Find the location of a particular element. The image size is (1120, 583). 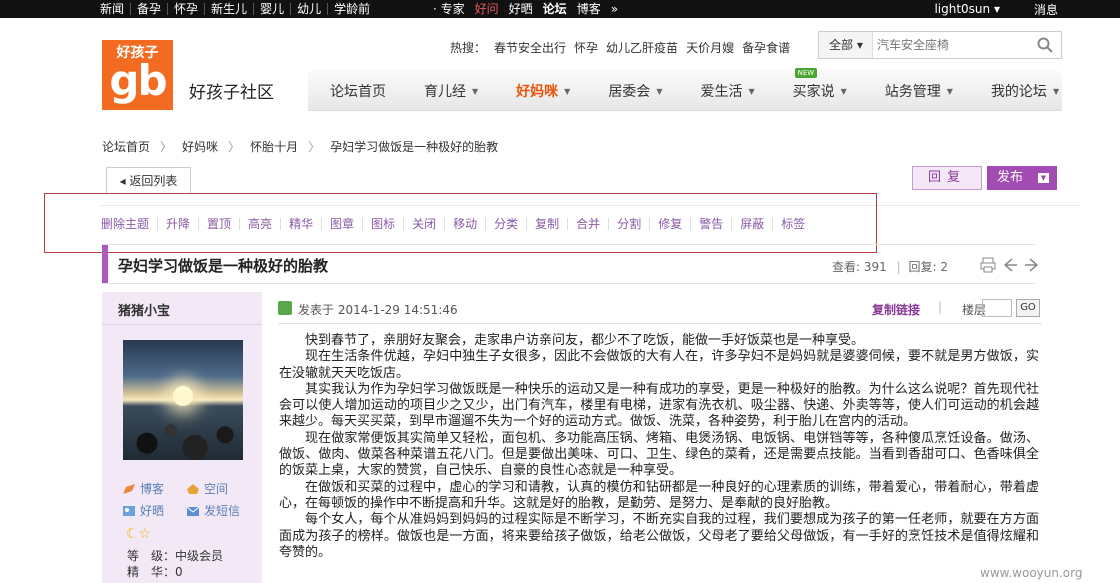

rank-stars-icon: ☾☆ is located at coordinates (139, 534).